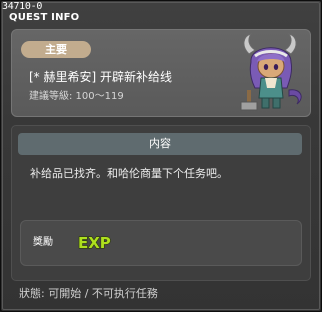  Describe the element at coordinates (129, 173) in the screenshot. I see `quest-description: 补给品已找齐。和哈伦商量下个任务吧。` at that location.